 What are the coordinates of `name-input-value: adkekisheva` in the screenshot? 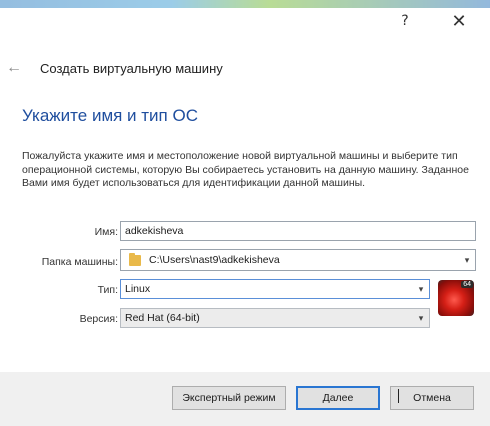 It's located at (154, 231).